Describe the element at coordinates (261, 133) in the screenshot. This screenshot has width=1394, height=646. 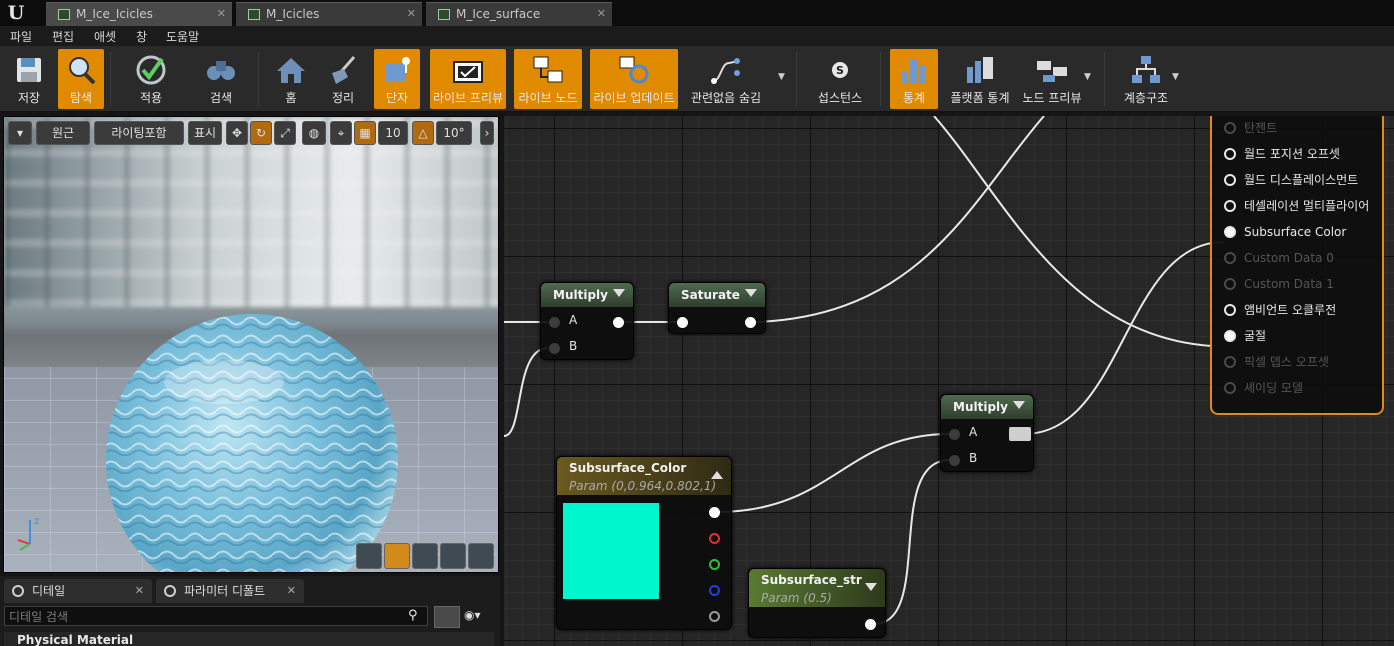
I see `rotate-icon: ↻` at that location.